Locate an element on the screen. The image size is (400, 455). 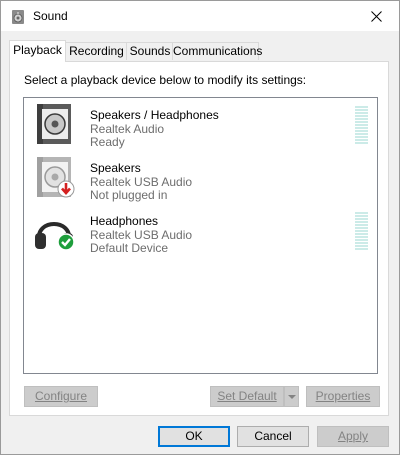
headphones-icon is located at coordinates (55, 236).